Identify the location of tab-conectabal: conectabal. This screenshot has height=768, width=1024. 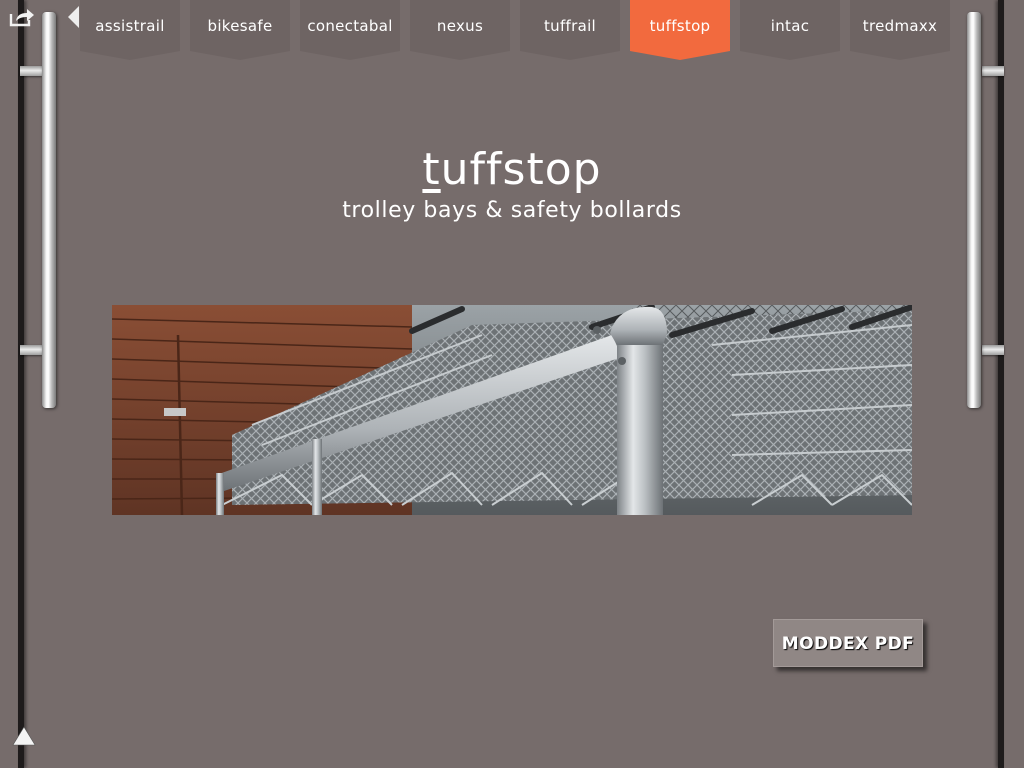
(350, 30).